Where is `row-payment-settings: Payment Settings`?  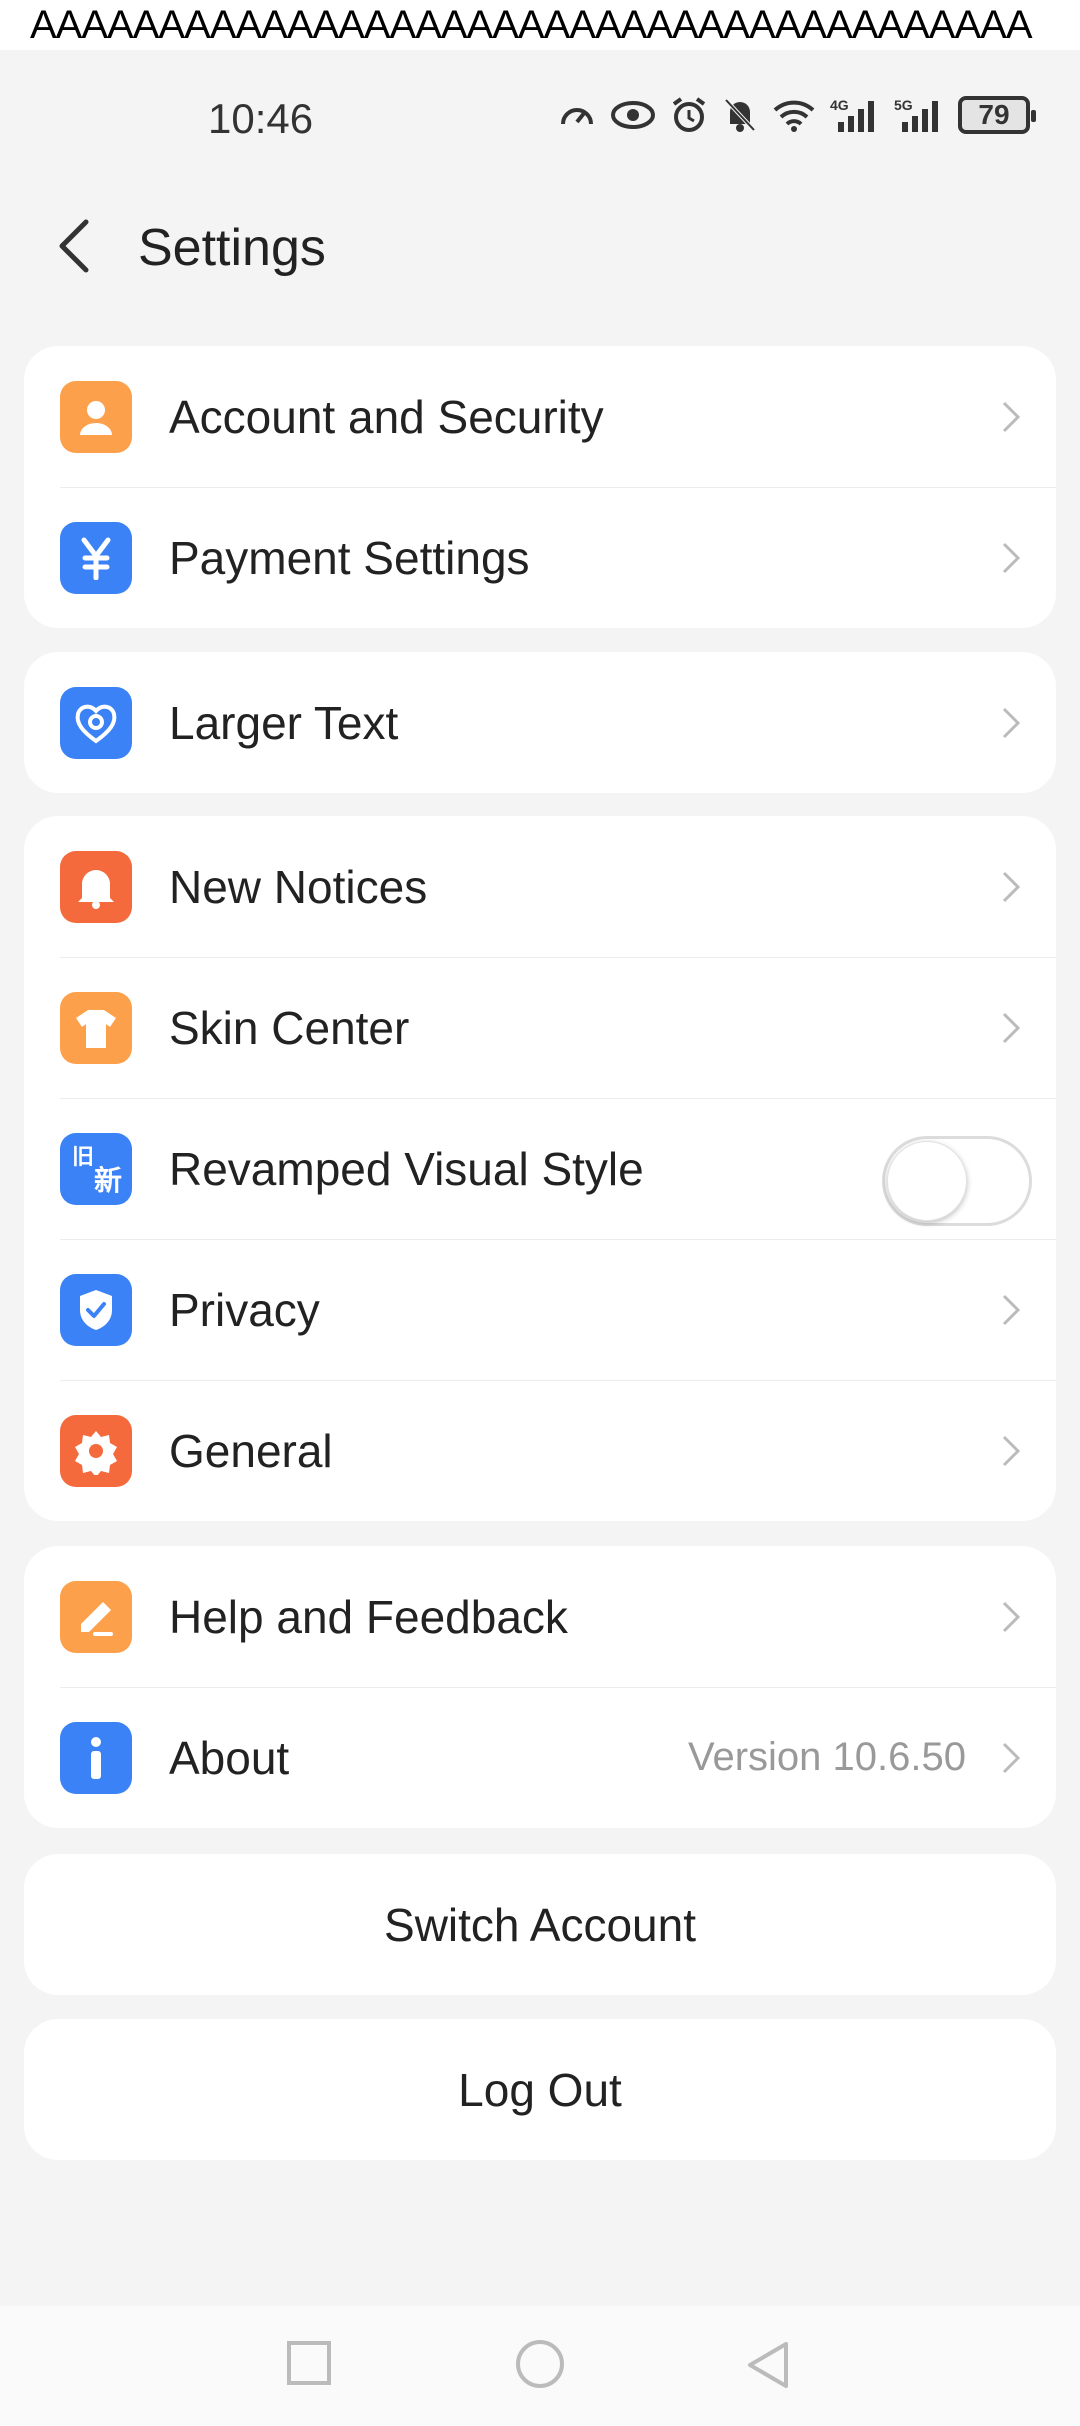
row-payment-settings: Payment Settings is located at coordinates (540, 557).